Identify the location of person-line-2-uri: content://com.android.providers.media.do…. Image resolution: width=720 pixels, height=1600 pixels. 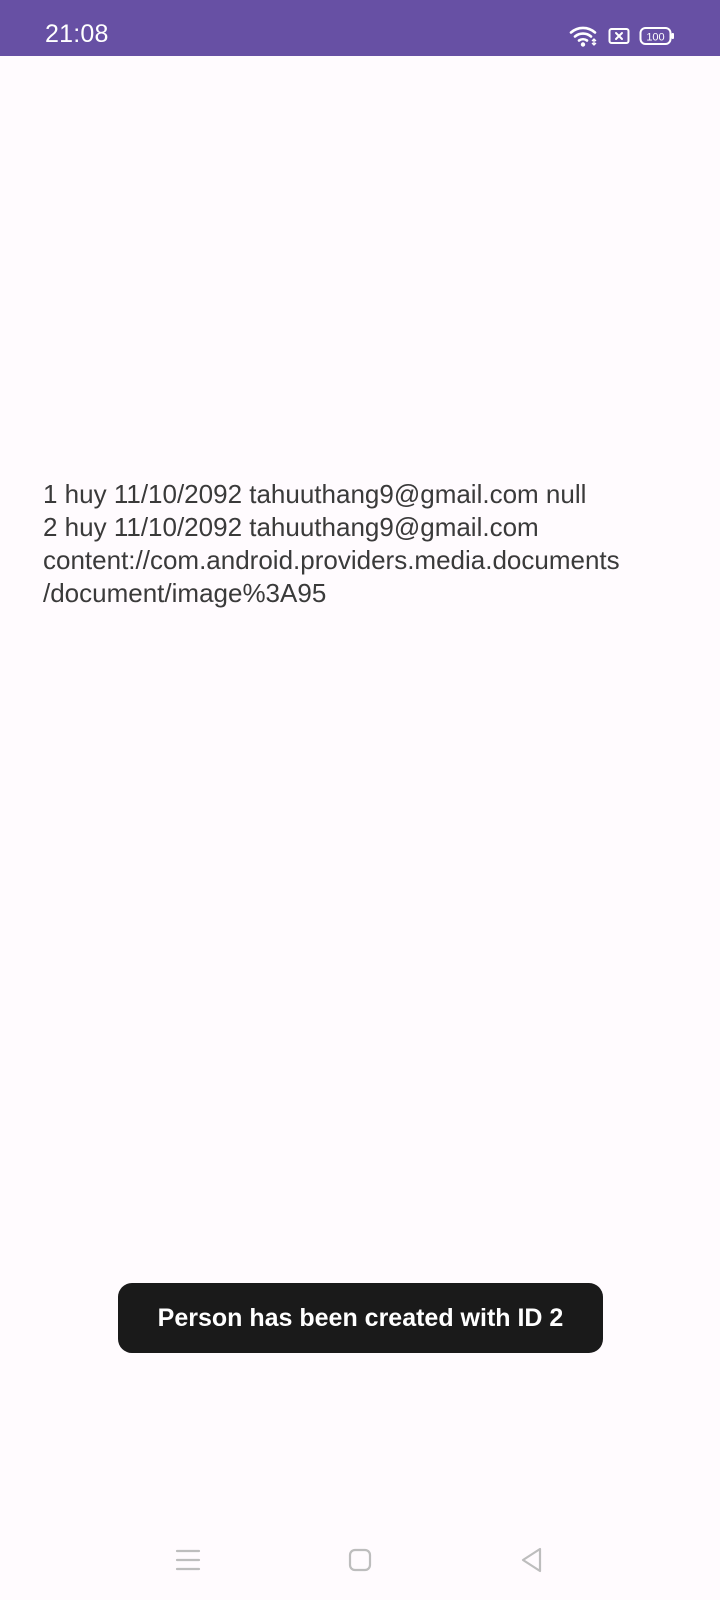
(331, 560).